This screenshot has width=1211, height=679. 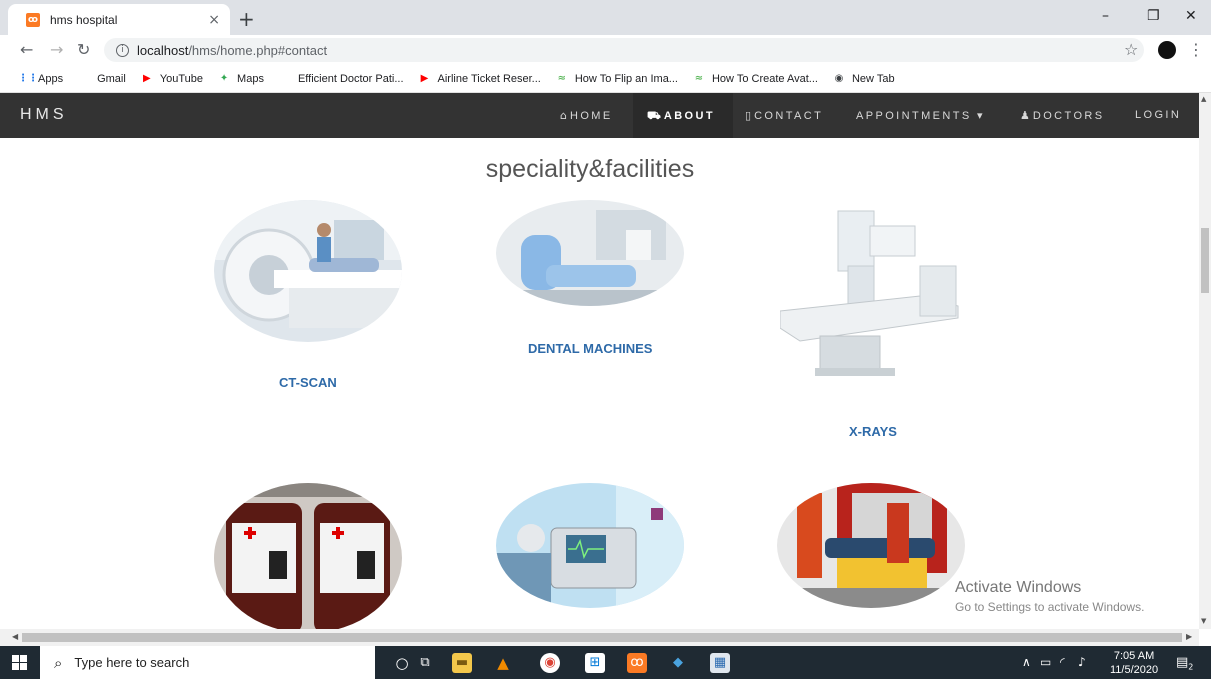 I want to click on home-icon: ⌂, so click(x=563, y=115).